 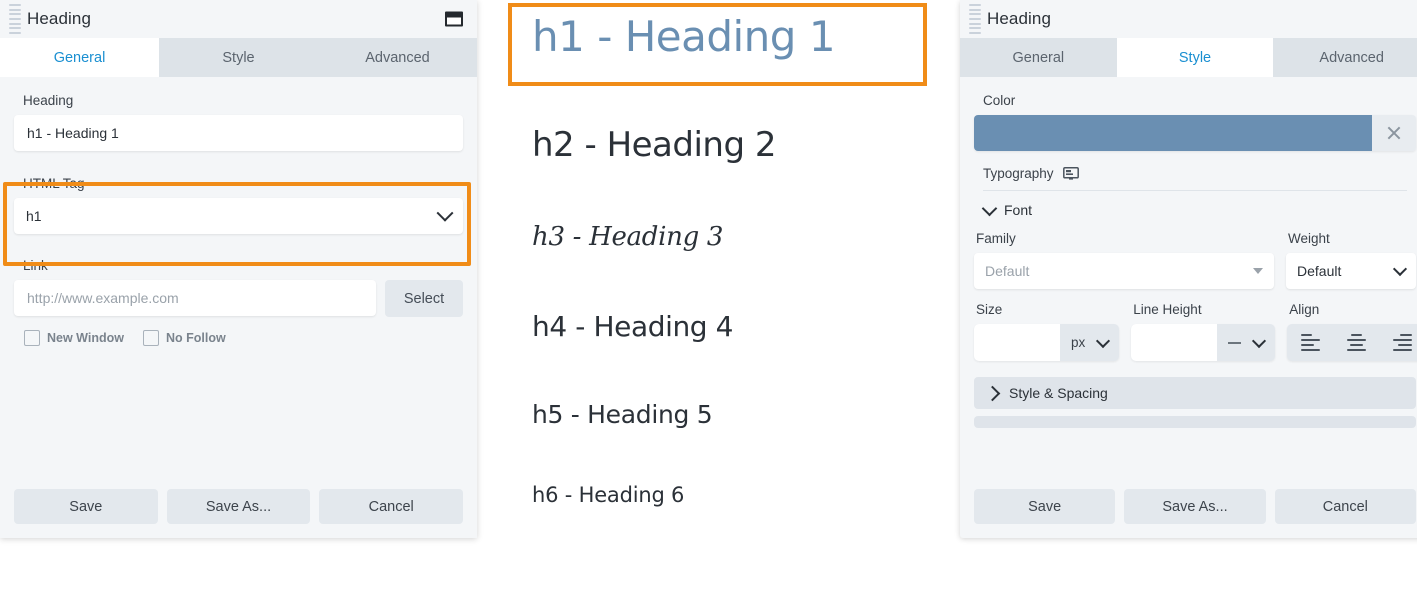 What do you see at coordinates (996, 238) in the screenshot?
I see `family-label: Family` at bounding box center [996, 238].